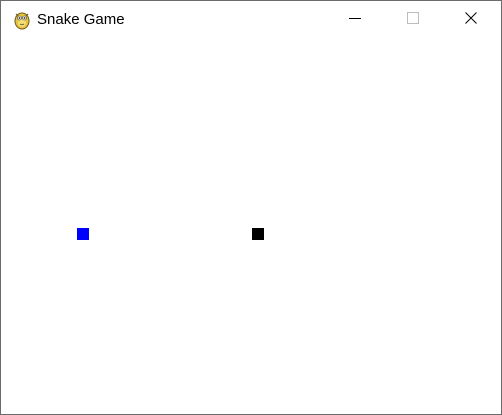 The height and width of the screenshot is (415, 502). I want to click on minimize-icon, so click(355, 20).